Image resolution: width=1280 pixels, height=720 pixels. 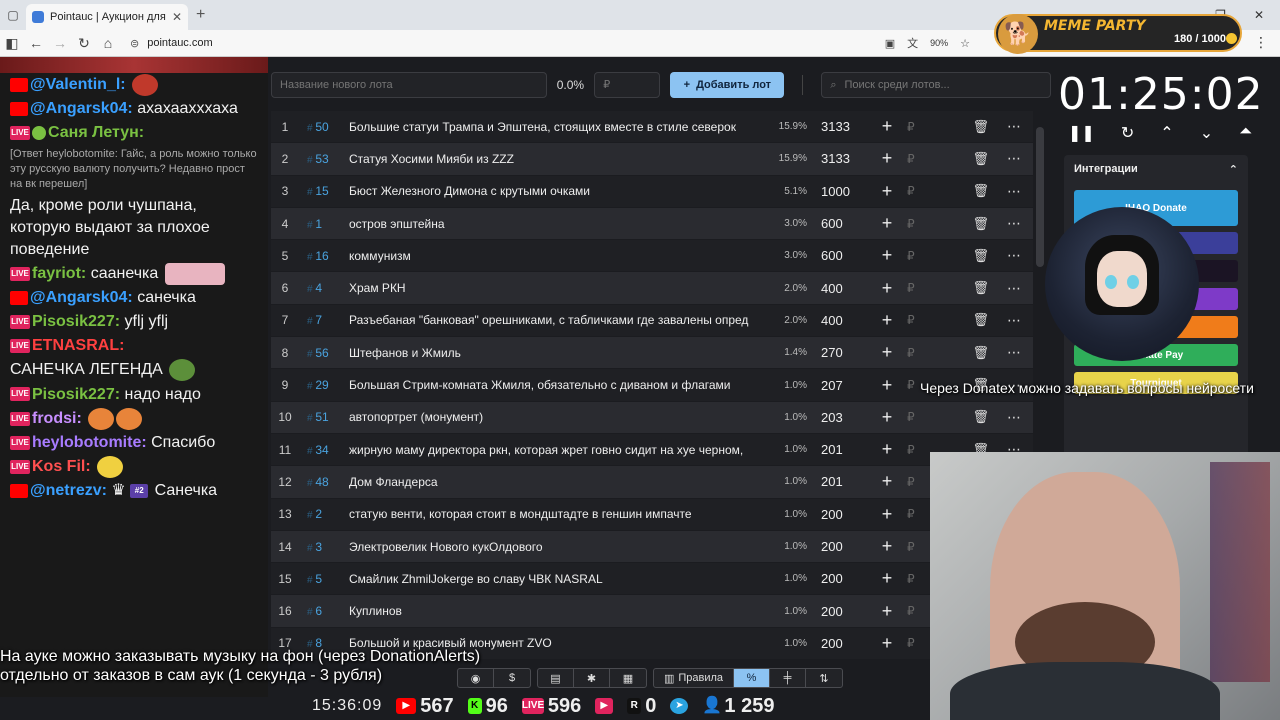 What do you see at coordinates (912, 43) in the screenshot?
I see `translate-icon: 文` at bounding box center [912, 43].